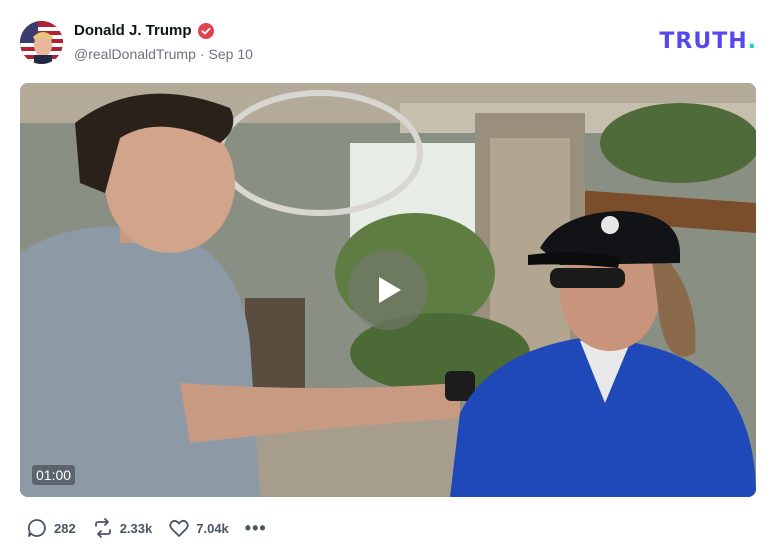 This screenshot has width=777, height=559. I want to click on video-duration: 01:00, so click(54, 475).